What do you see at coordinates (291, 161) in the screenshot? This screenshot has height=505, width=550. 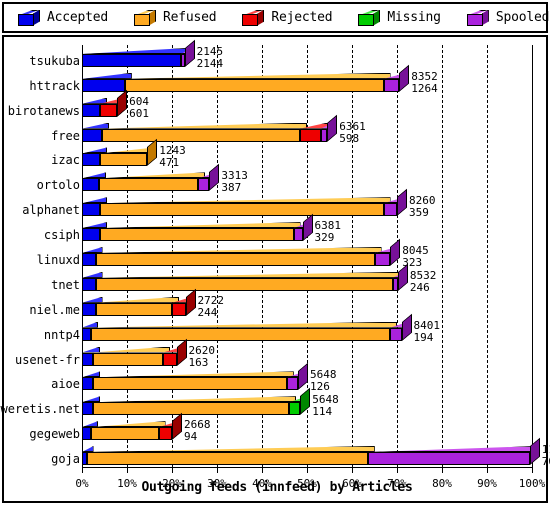 I see `bar-row: izac 1243 471` at bounding box center [291, 161].